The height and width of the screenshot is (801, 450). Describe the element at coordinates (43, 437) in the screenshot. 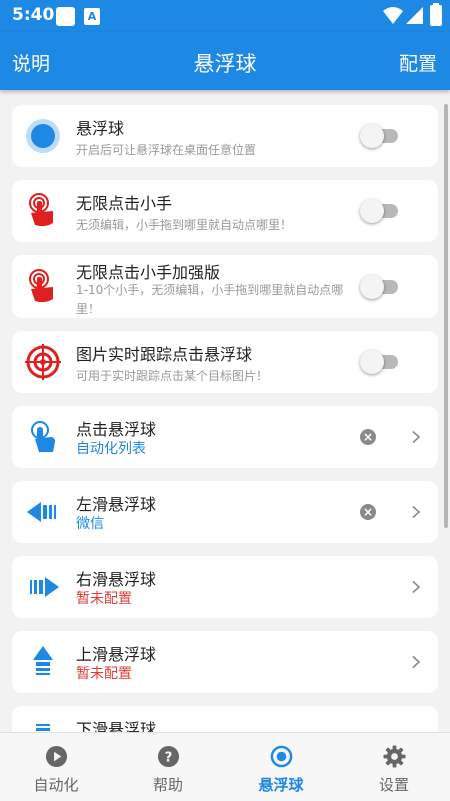

I see `tap-icon` at that location.